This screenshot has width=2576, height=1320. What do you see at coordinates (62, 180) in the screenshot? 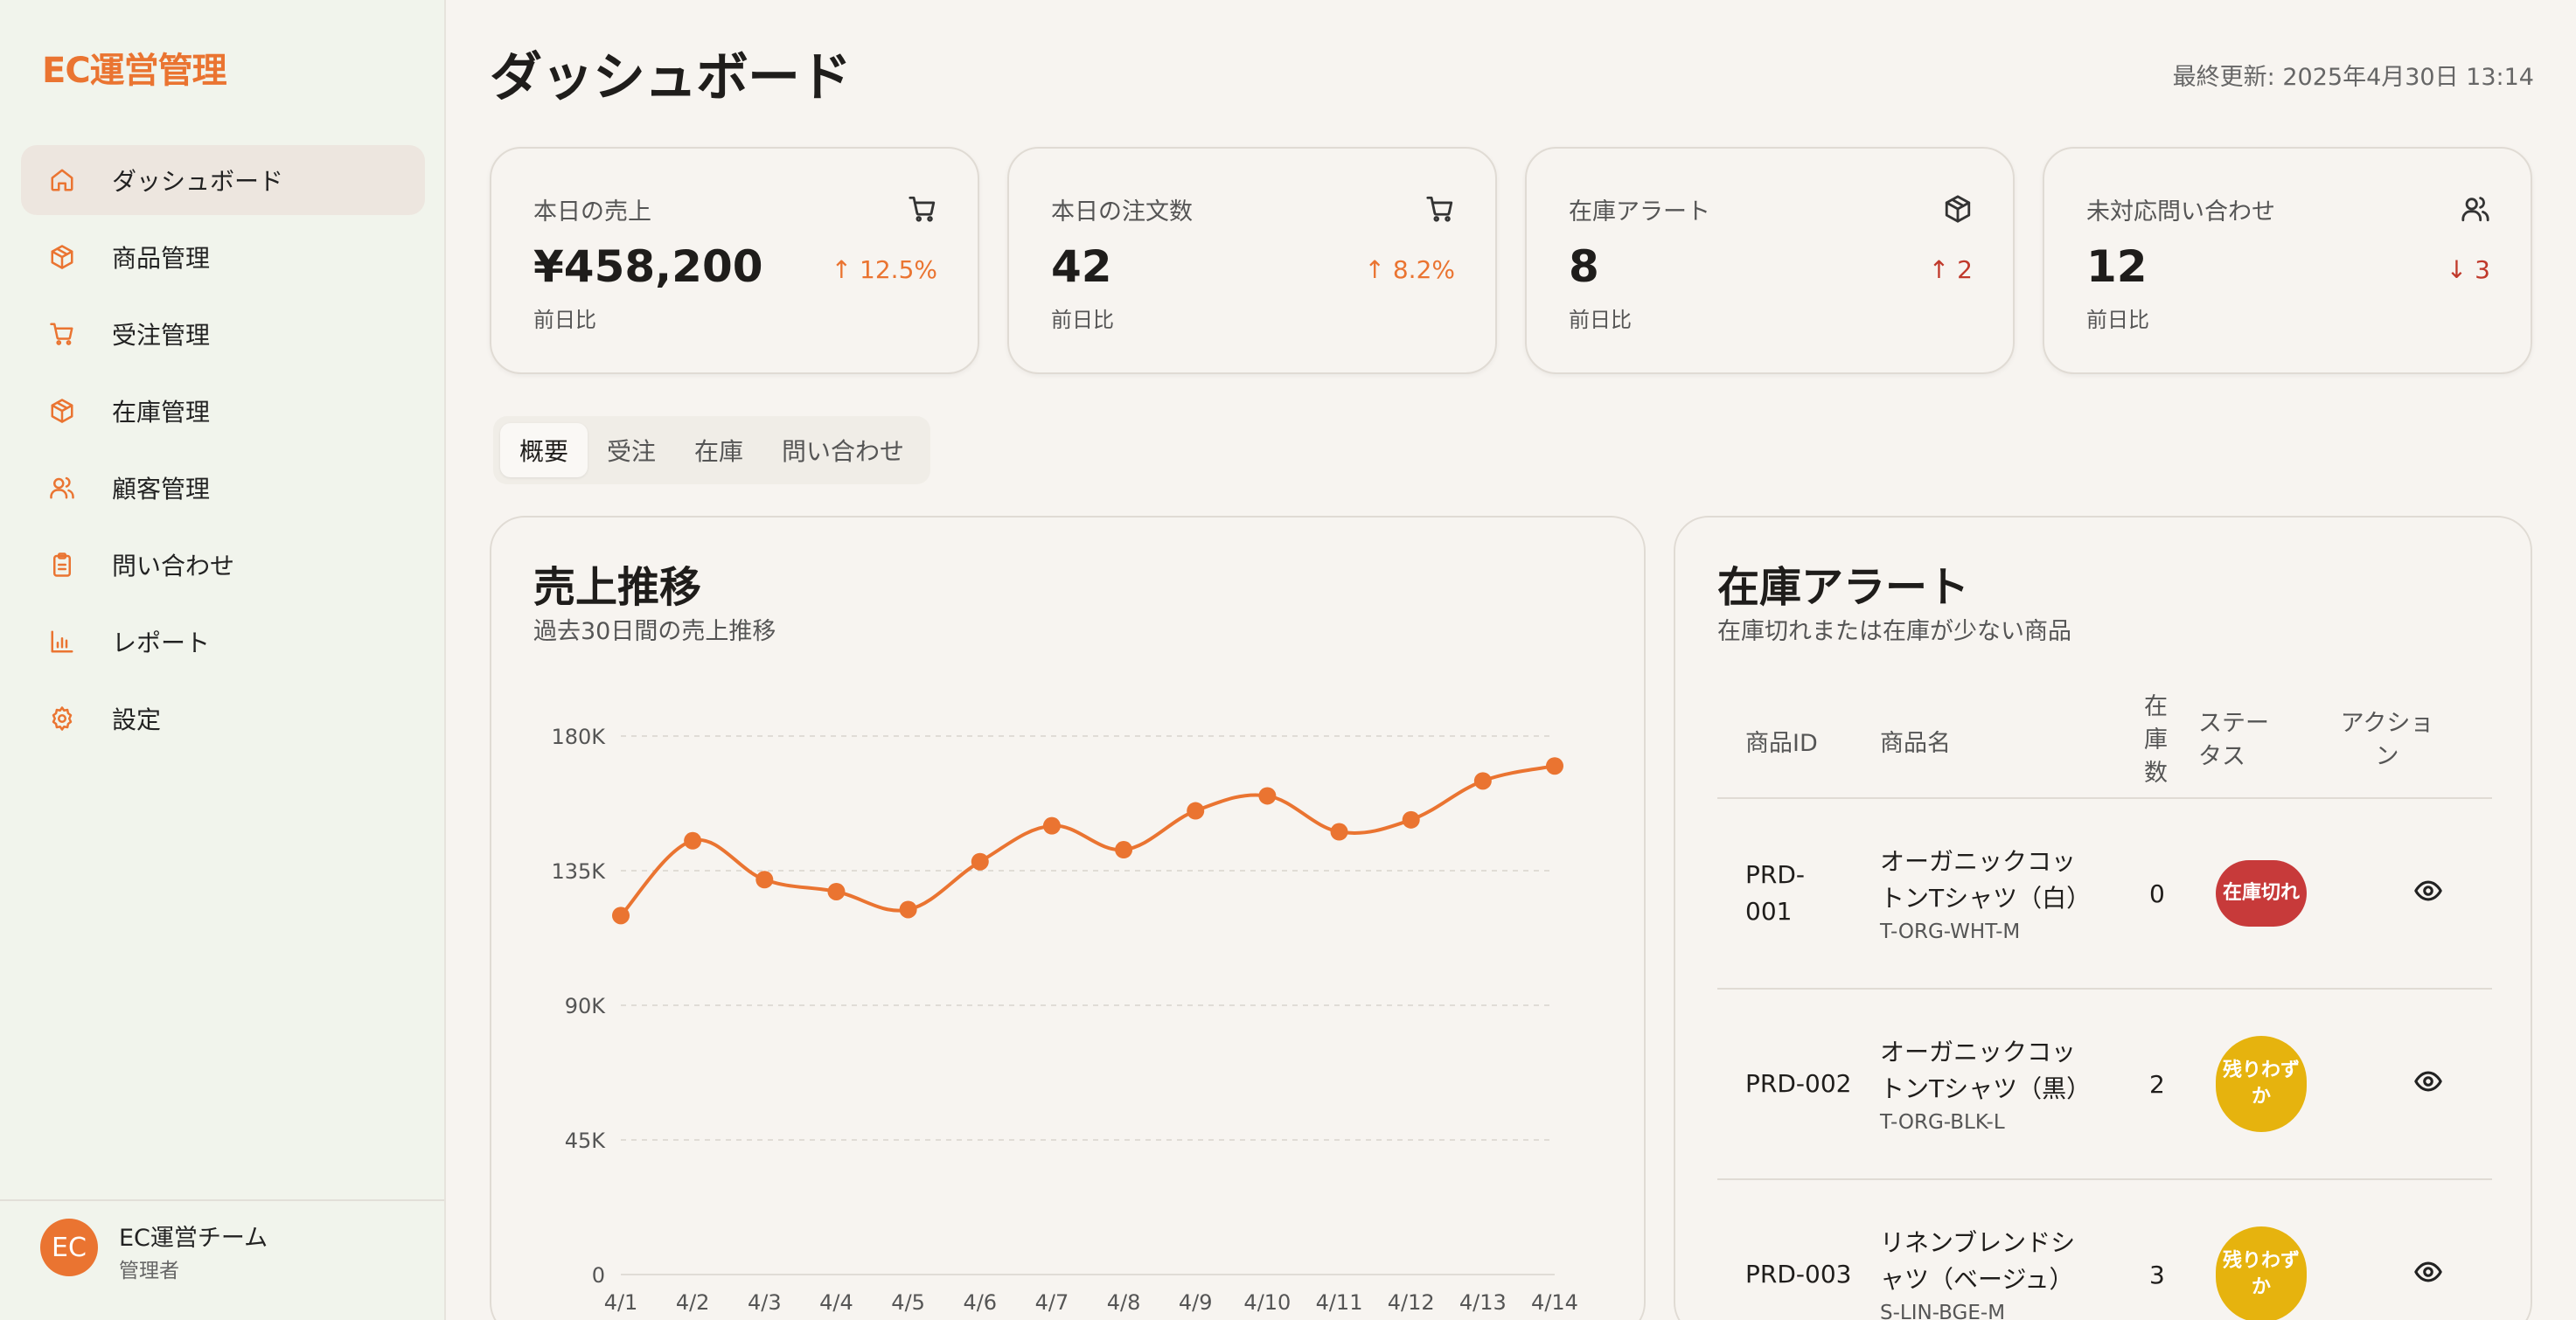
I see `home-icon` at bounding box center [62, 180].